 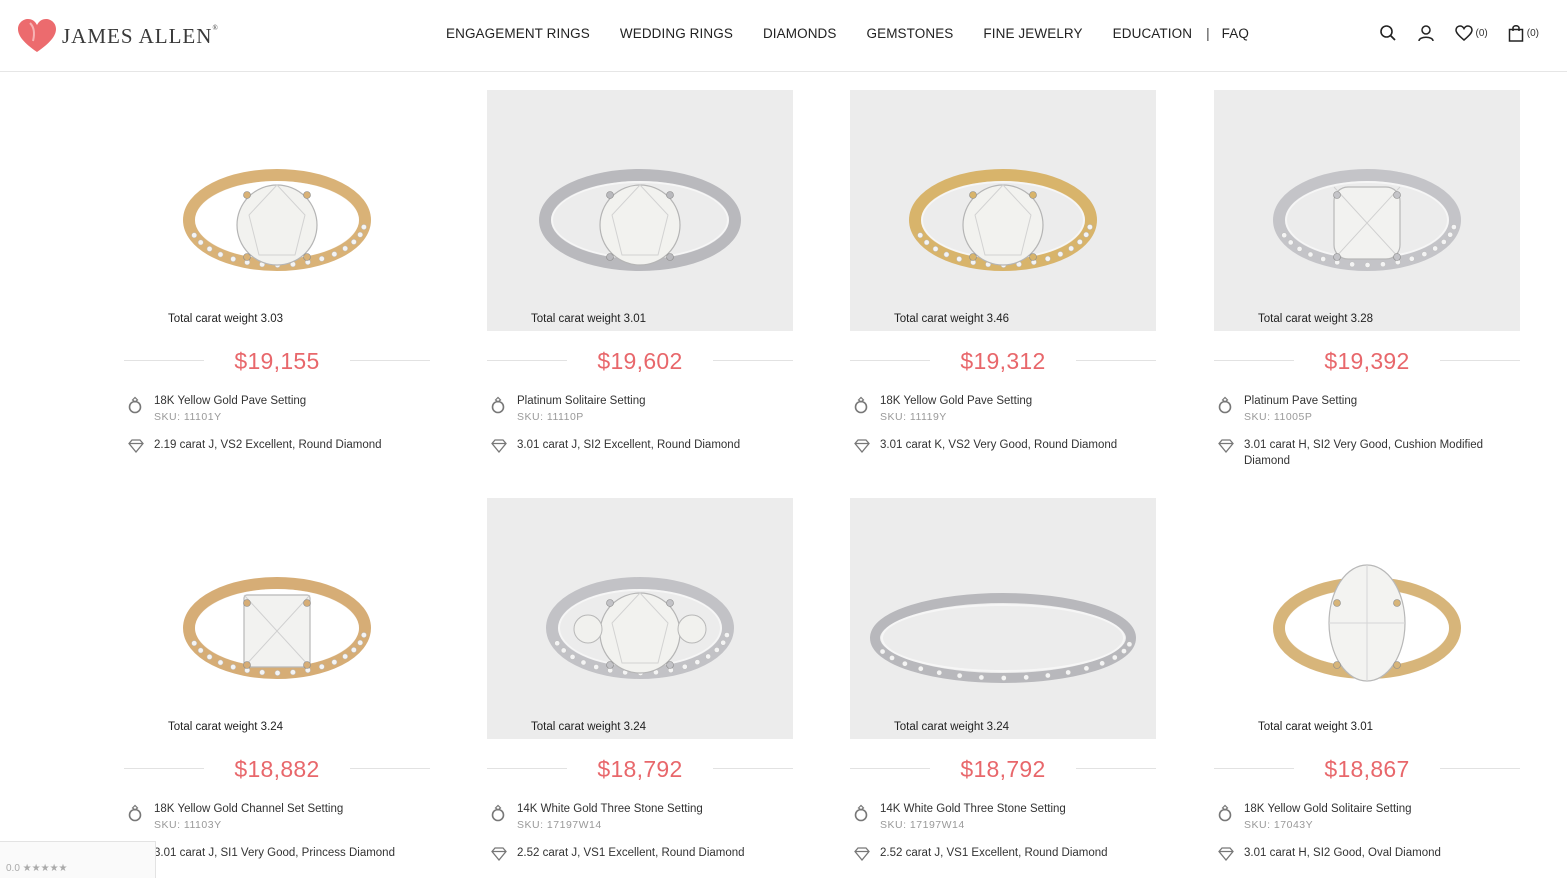 What do you see at coordinates (1367, 409) in the screenshot?
I see `setting-info: Platinum Pave Setting SKU: 11005P` at bounding box center [1367, 409].